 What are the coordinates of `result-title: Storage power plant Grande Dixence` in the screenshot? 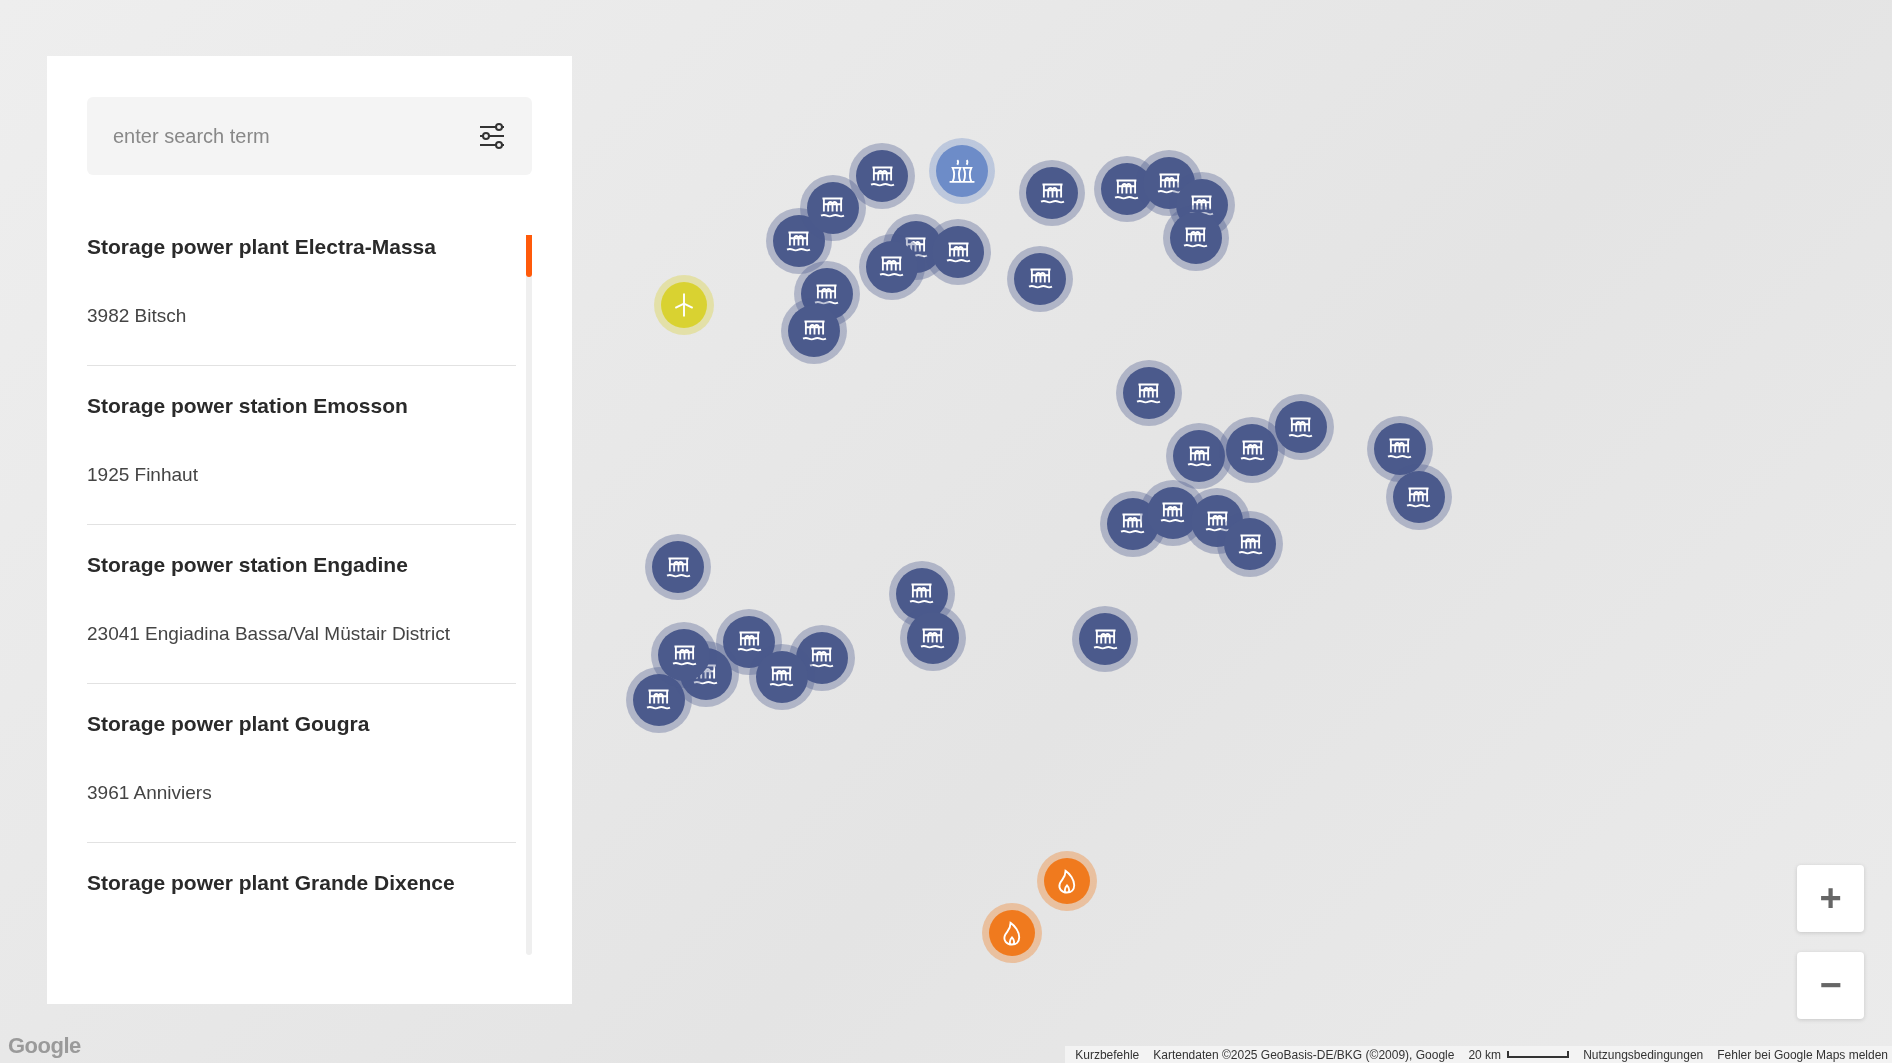 It's located at (301, 883).